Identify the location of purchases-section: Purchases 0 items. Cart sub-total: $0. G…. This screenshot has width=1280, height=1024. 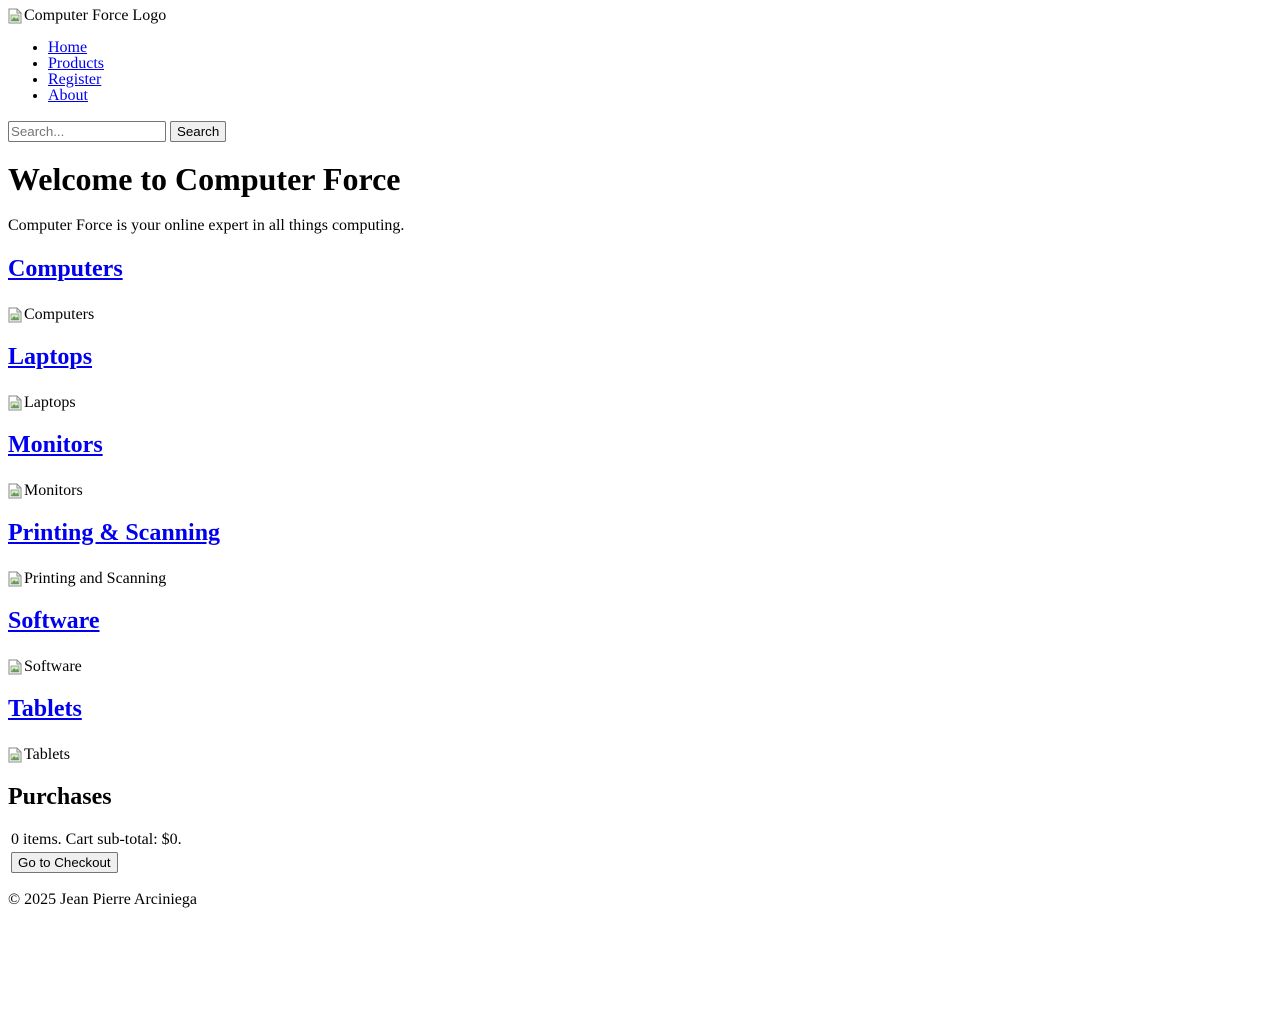
(640, 828).